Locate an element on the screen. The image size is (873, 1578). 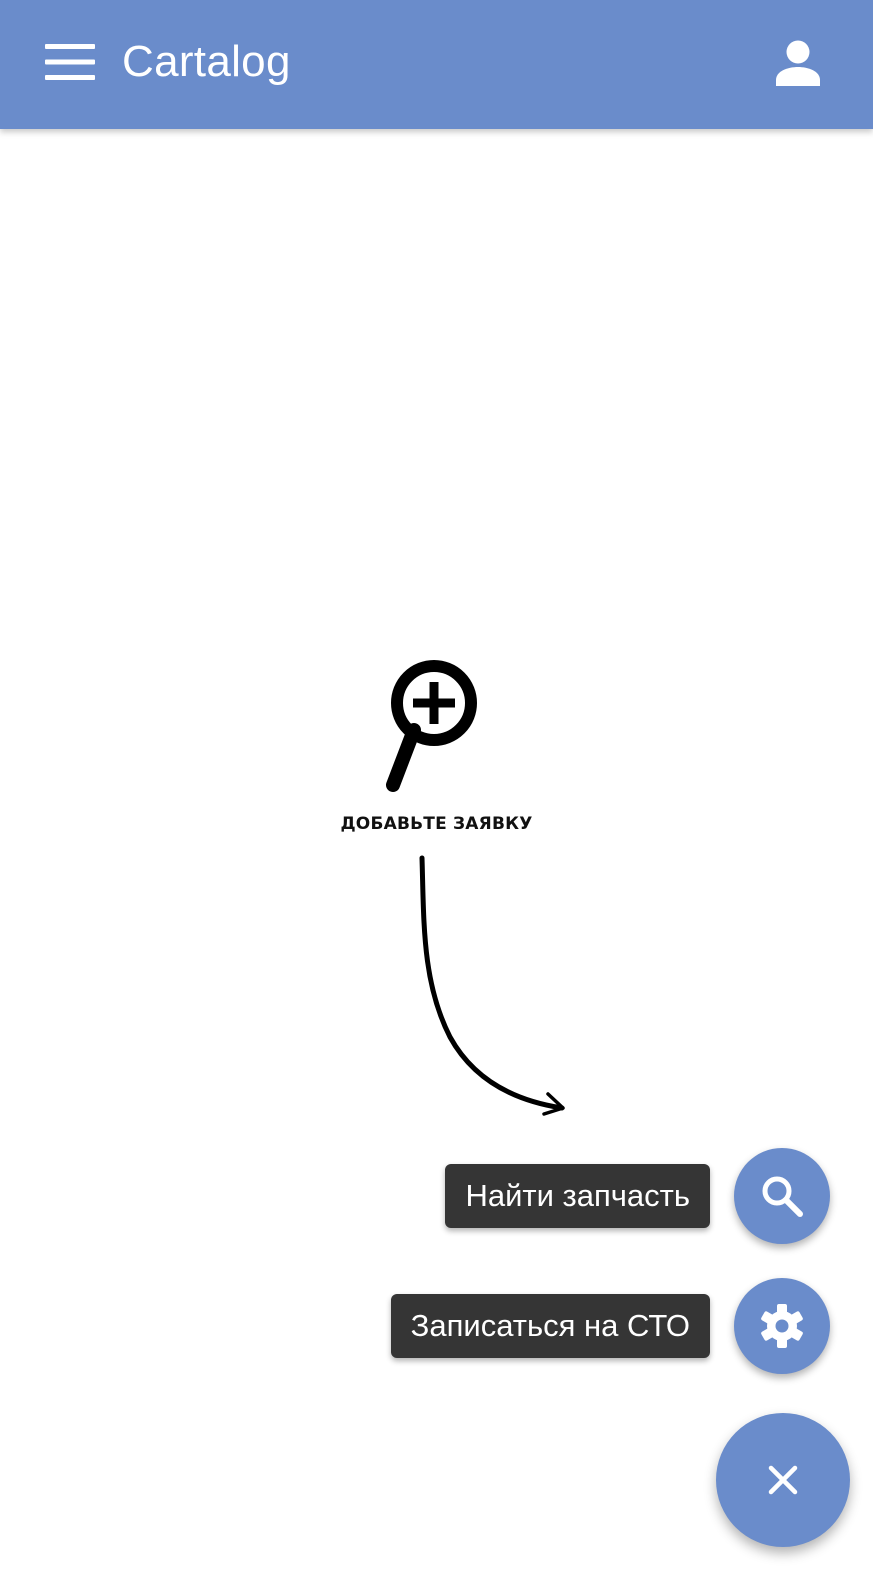
menu-button is located at coordinates (70, 62).